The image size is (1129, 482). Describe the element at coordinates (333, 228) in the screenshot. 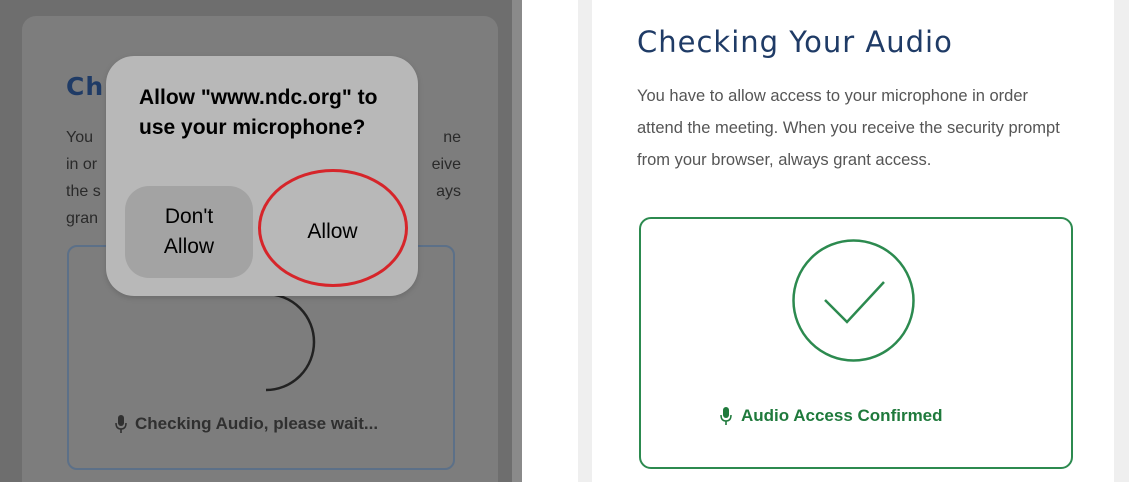

I see `allow-highlight-circle` at that location.